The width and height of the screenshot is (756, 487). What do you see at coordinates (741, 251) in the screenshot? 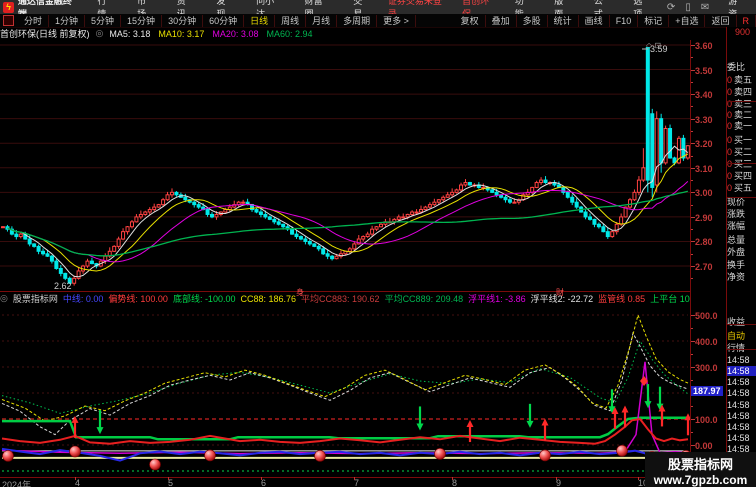
I see `sidebar-row-外盘: 外盘` at bounding box center [741, 251].